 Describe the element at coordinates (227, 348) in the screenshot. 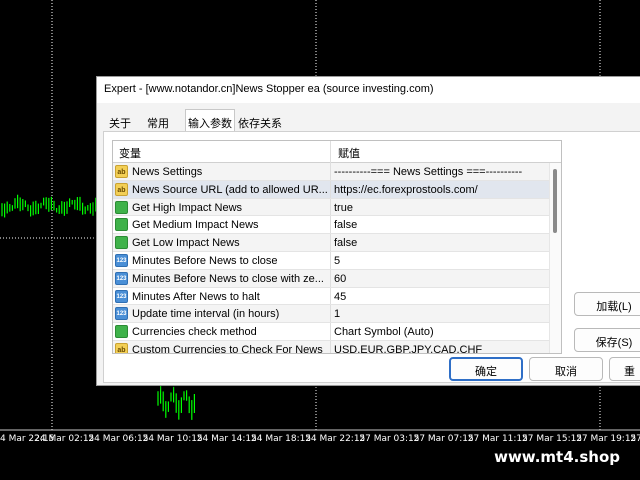

I see `parameter-name: Custom Currencies to Check For News` at that location.